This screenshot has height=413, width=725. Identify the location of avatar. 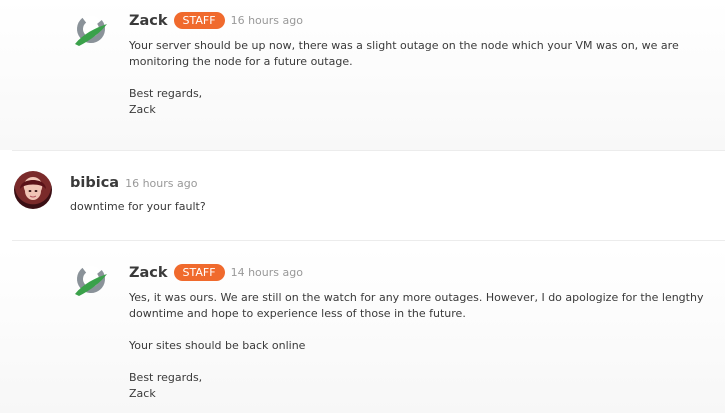
(33, 190).